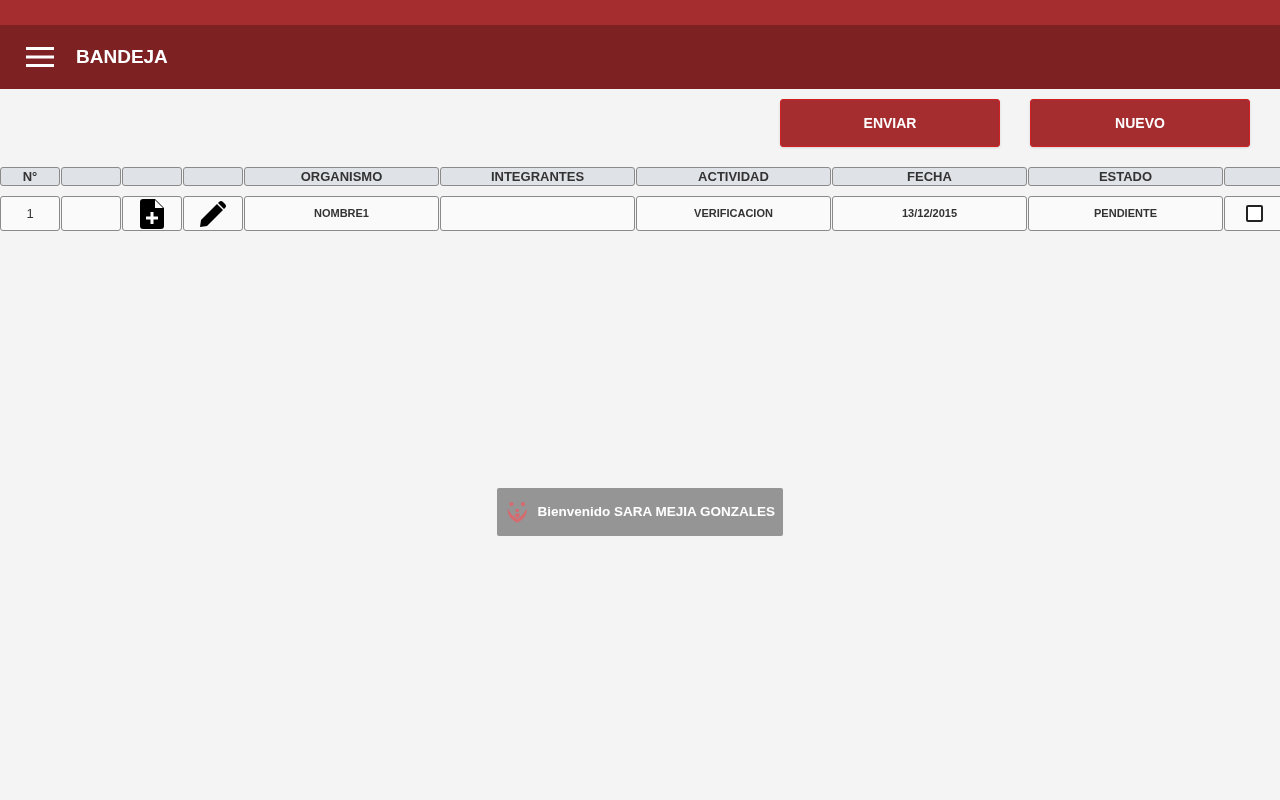 This screenshot has width=1280, height=800. What do you see at coordinates (30, 213) in the screenshot?
I see `table-cell: 1` at bounding box center [30, 213].